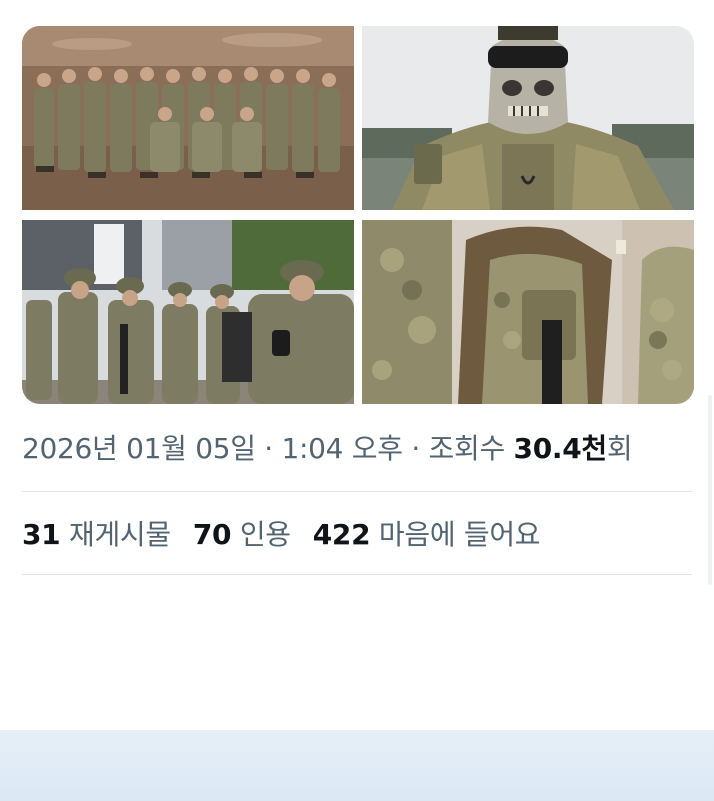 The width and height of the screenshot is (714, 801). I want to click on soldiers-indoors-image, so click(528, 312).